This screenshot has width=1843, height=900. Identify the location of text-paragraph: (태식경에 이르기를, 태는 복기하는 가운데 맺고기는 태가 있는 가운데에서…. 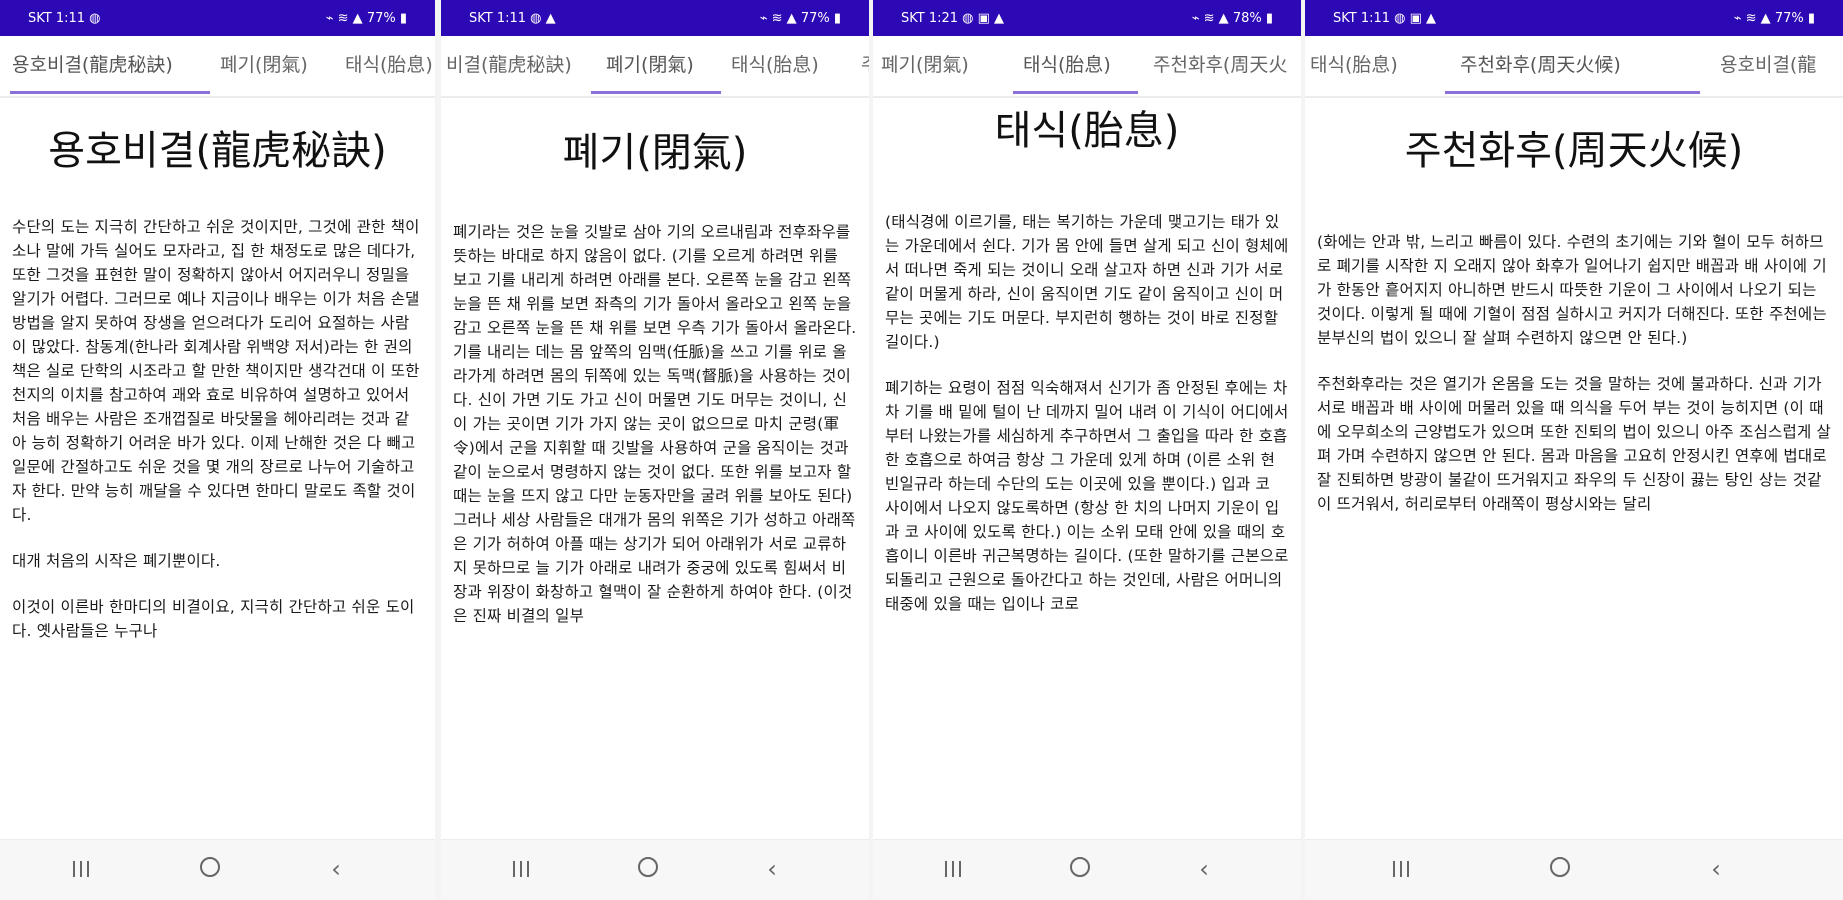
(1087, 282).